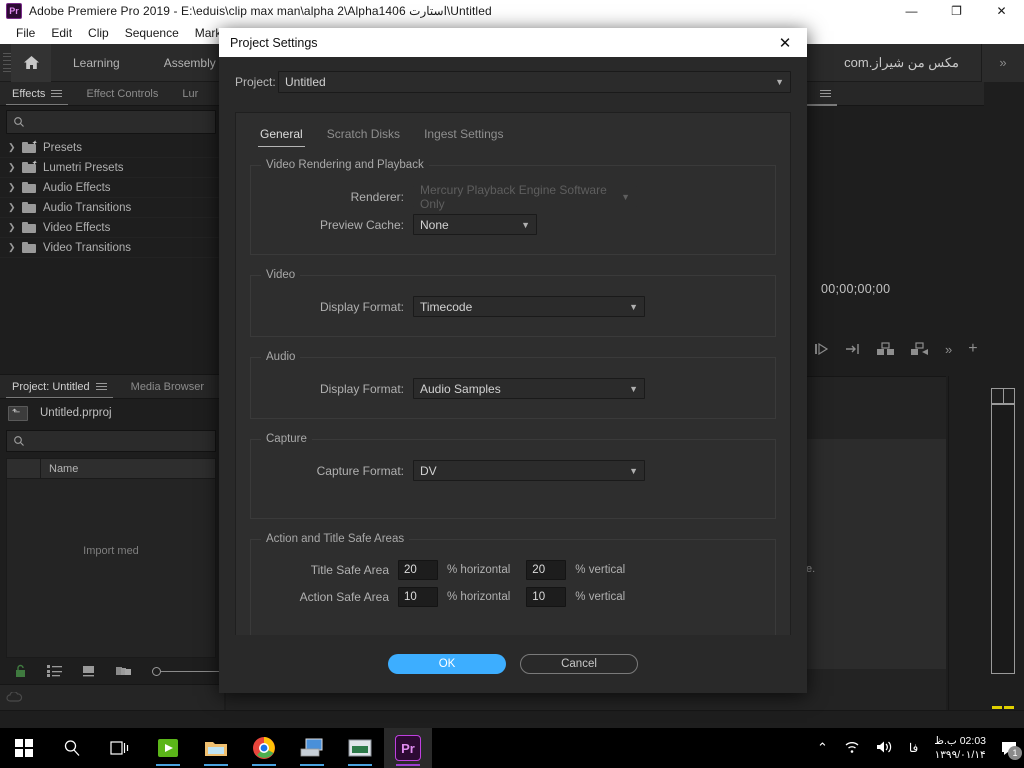  I want to click on premiere-app-button: Pr, so click(408, 748).